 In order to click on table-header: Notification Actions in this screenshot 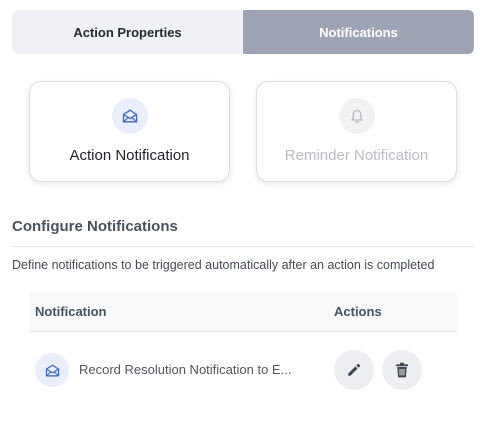, I will do `click(243, 311)`.